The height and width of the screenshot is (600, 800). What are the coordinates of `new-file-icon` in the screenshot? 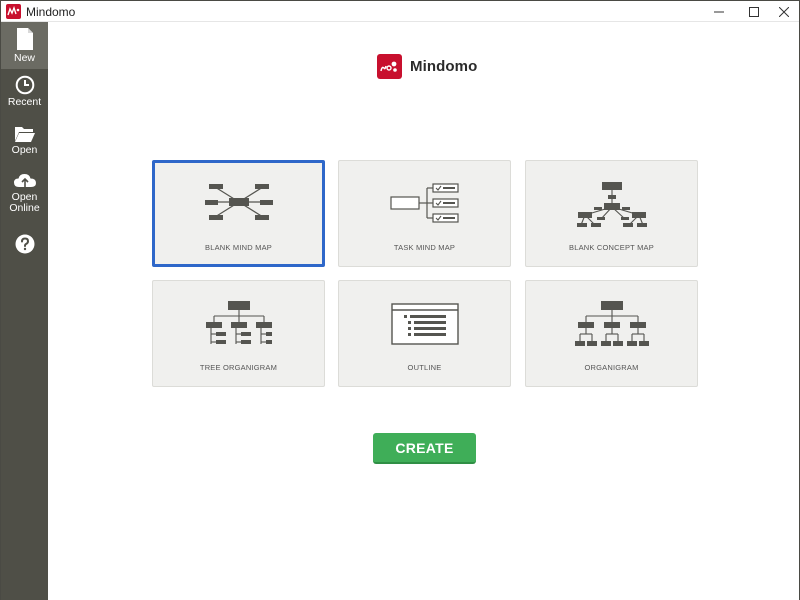 It's located at (24, 39).